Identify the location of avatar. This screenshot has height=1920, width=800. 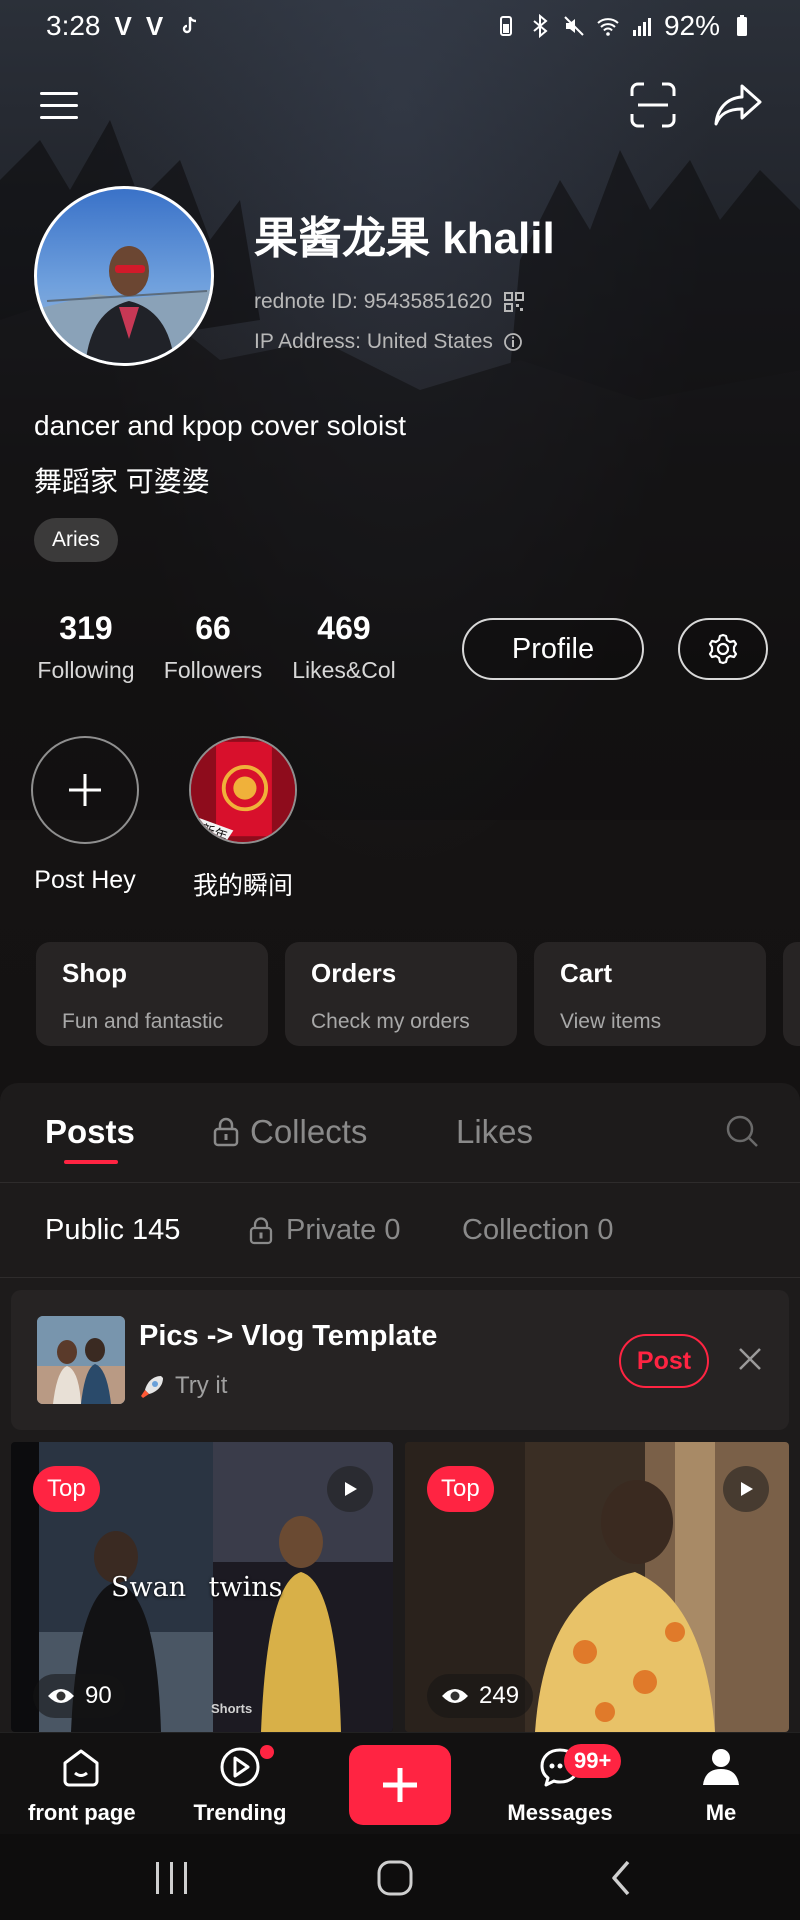
(124, 276).